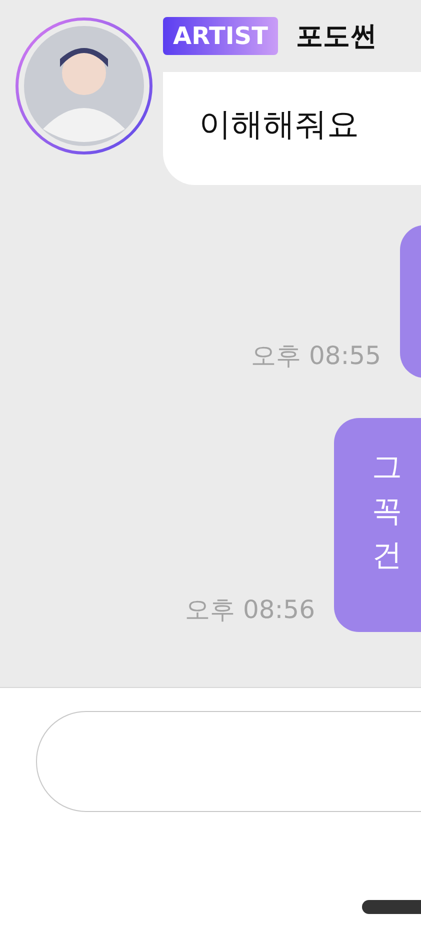 Image resolution: width=421 pixels, height=939 pixels. Describe the element at coordinates (336, 37) in the screenshot. I see `sender-name: 포도썬` at that location.